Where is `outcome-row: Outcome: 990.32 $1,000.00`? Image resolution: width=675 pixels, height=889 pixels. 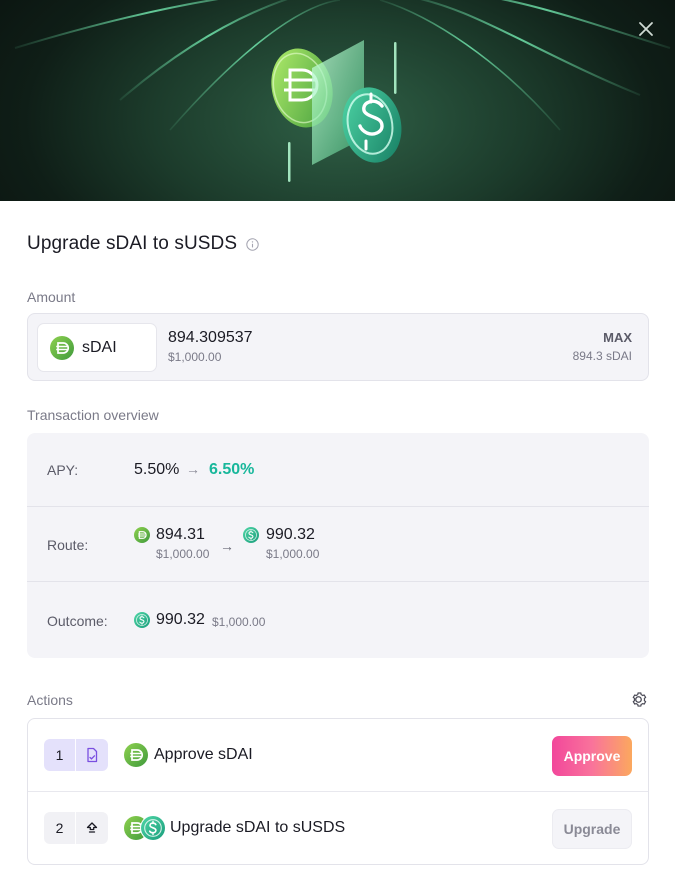 outcome-row: Outcome: 990.32 $1,000.00 is located at coordinates (338, 620).